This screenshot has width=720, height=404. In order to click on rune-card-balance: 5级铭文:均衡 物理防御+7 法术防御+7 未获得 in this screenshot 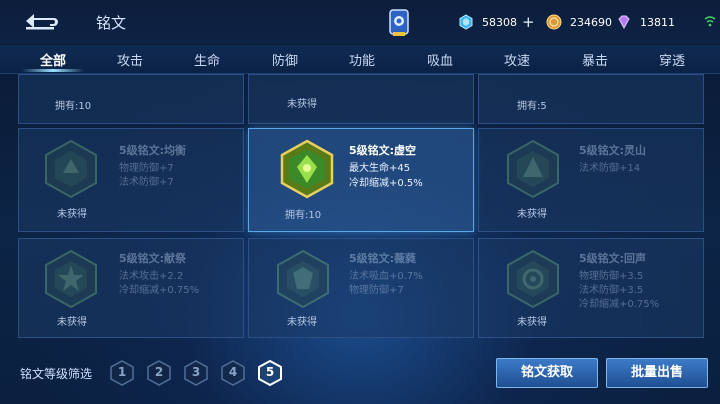, I will do `click(131, 180)`.